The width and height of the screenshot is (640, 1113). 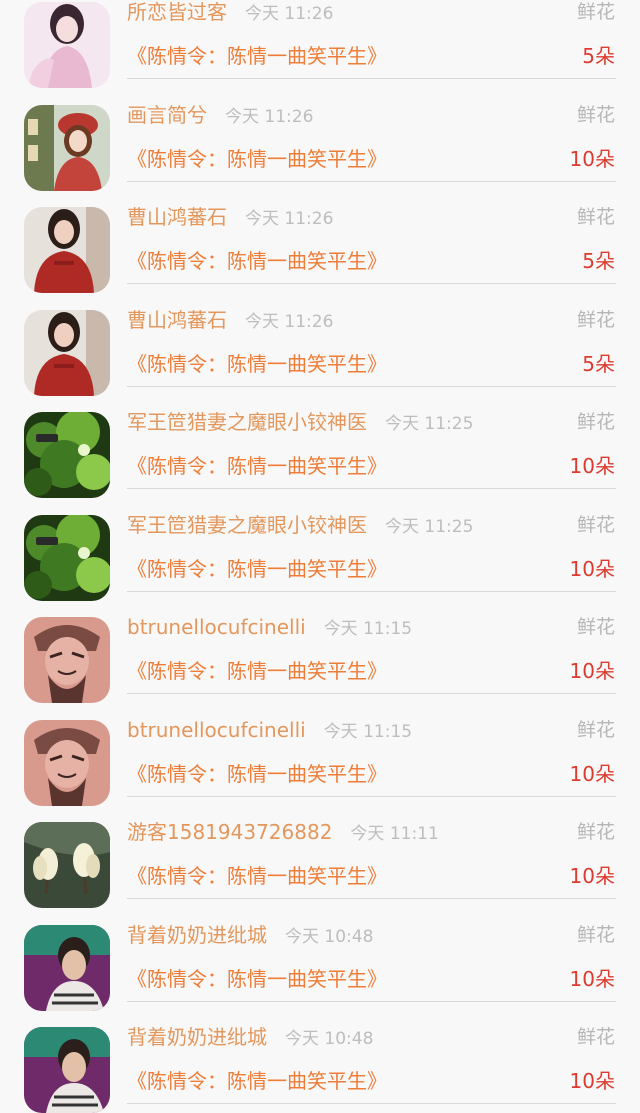 What do you see at coordinates (67, 45) in the screenshot?
I see `girl-pink-avatar` at bounding box center [67, 45].